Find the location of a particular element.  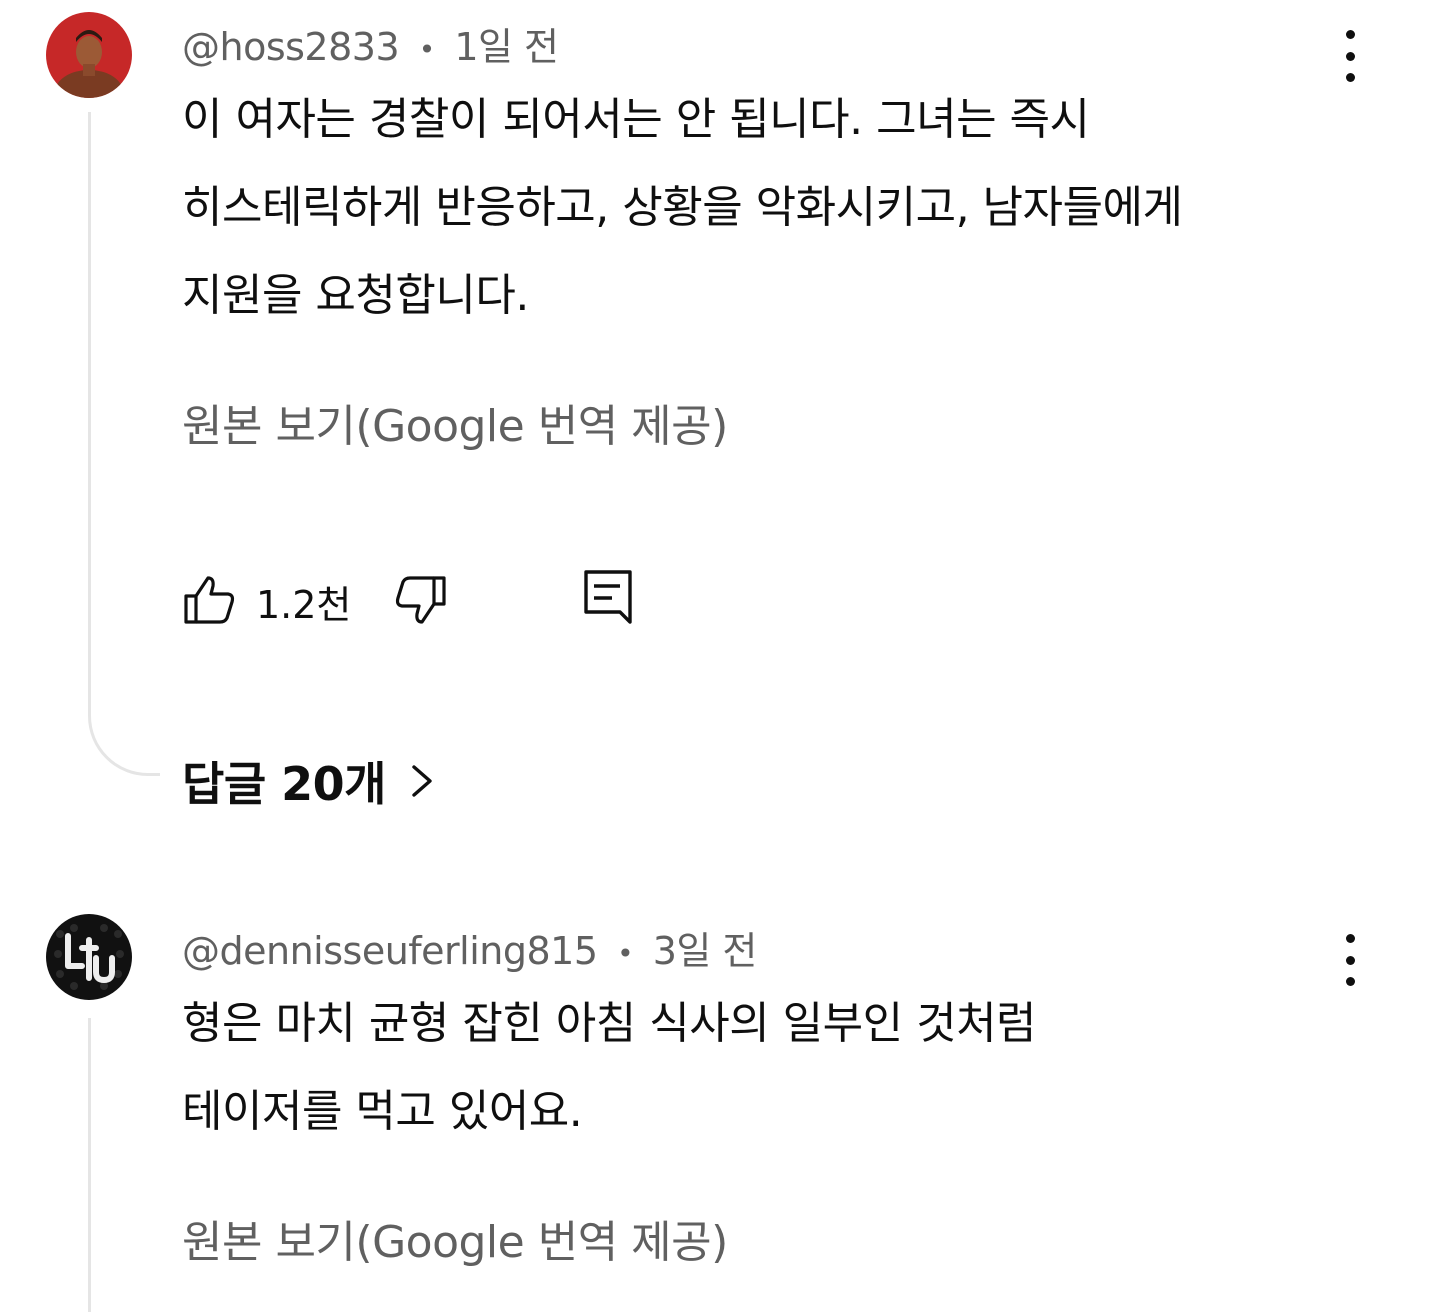

chevron-right-icon is located at coordinates (422, 781).